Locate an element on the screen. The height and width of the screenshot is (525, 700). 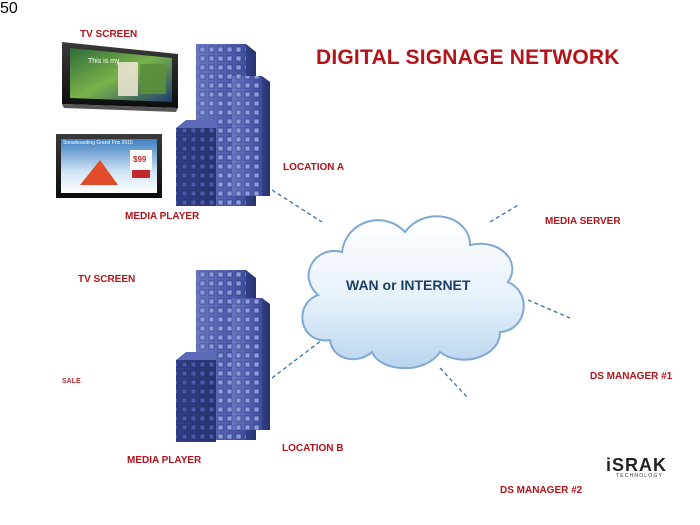
tv-screen-a1 is located at coordinates (120, 77).